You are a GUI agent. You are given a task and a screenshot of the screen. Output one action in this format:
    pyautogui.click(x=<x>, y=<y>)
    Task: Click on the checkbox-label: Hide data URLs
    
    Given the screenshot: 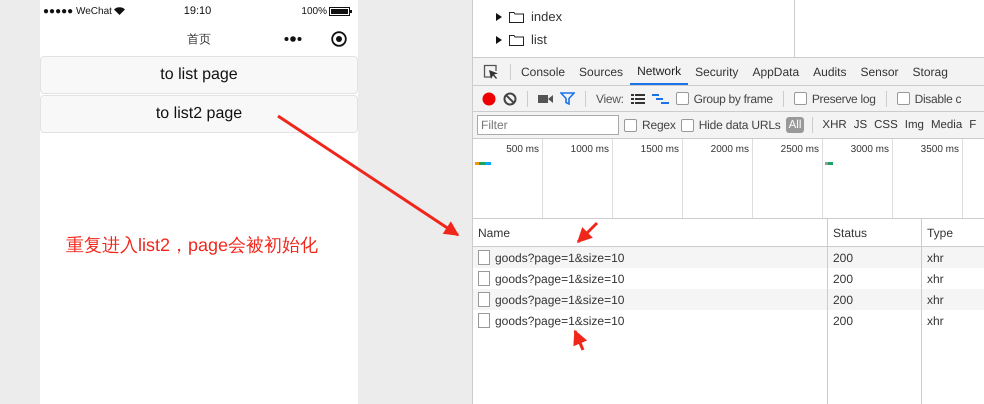 What is the action you would take?
    pyautogui.click(x=739, y=125)
    